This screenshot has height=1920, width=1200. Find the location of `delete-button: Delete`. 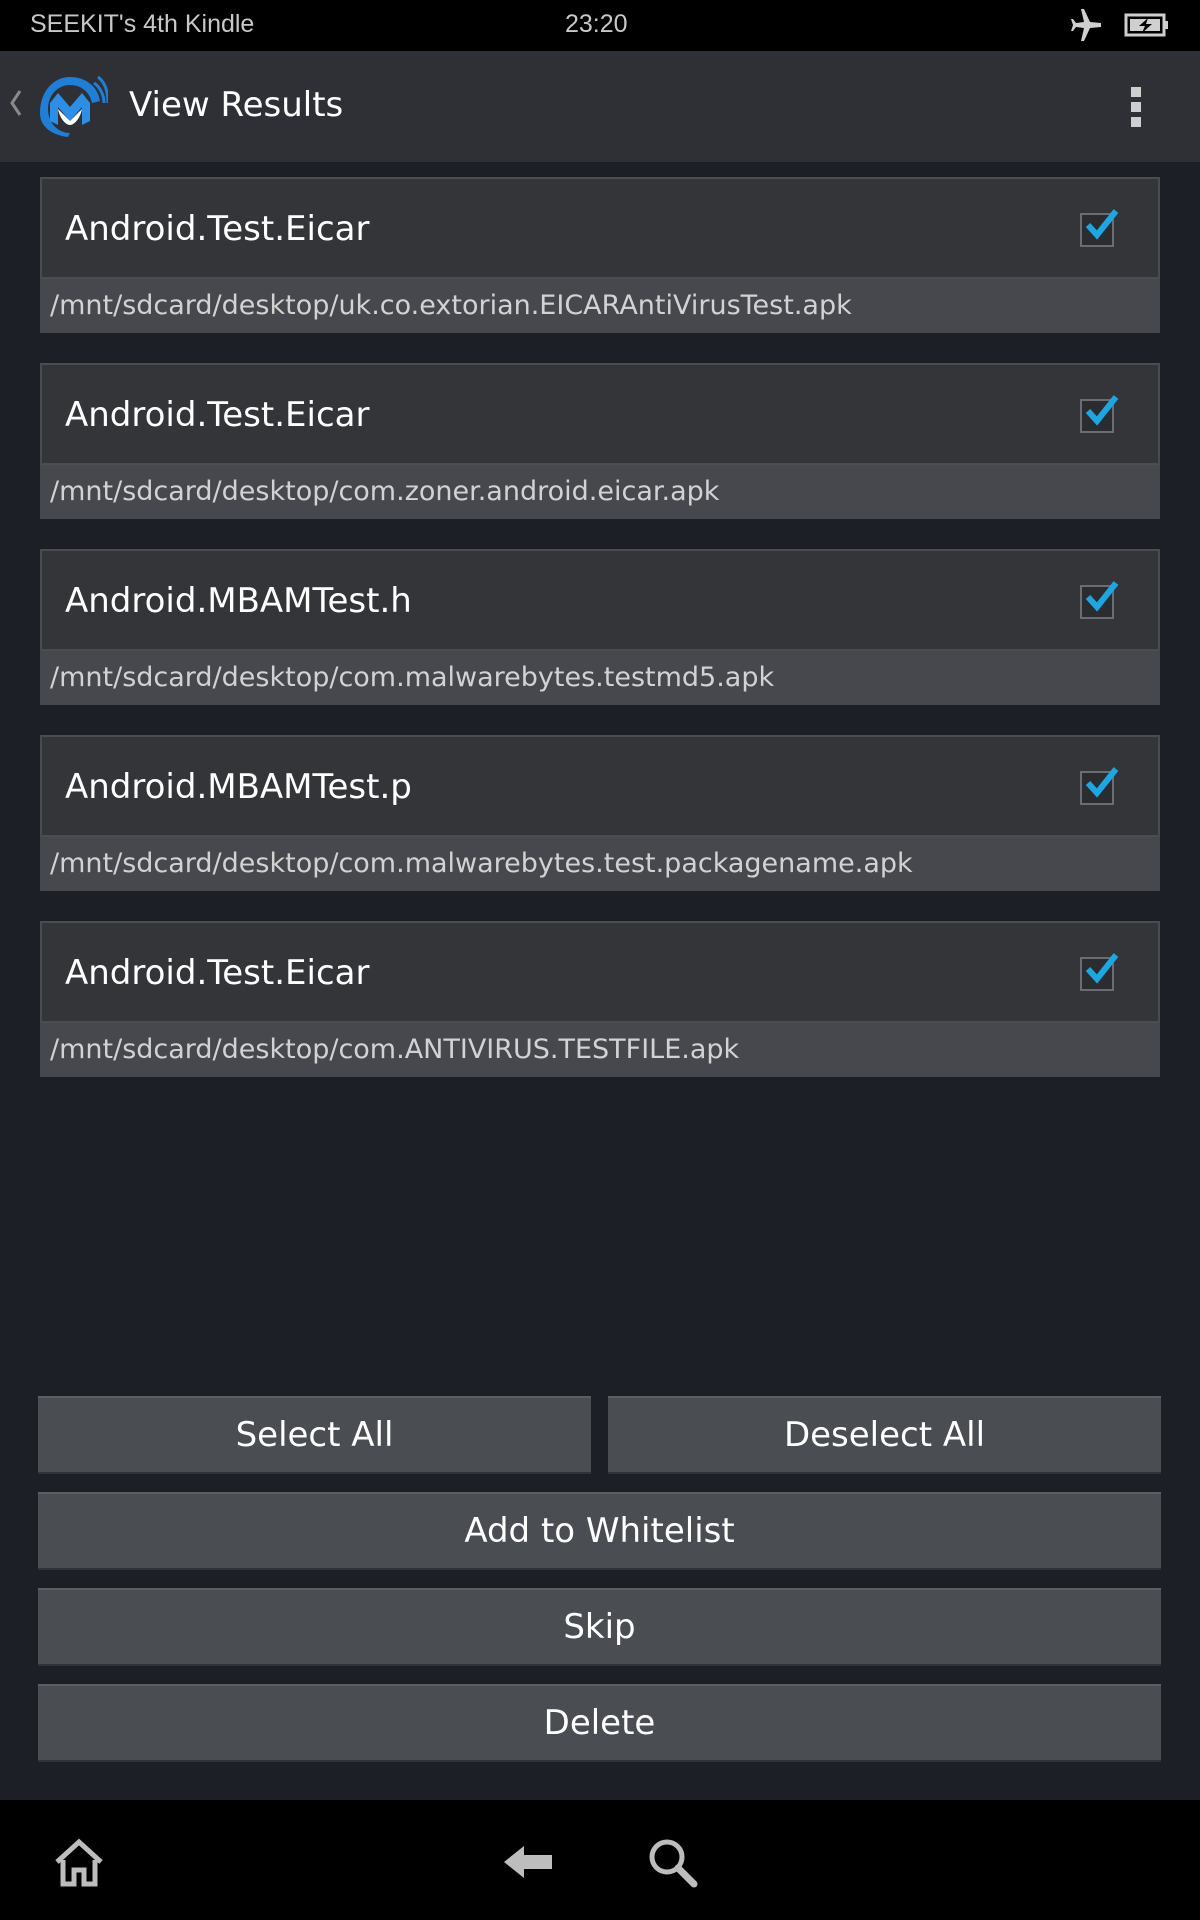

delete-button: Delete is located at coordinates (599, 1723).